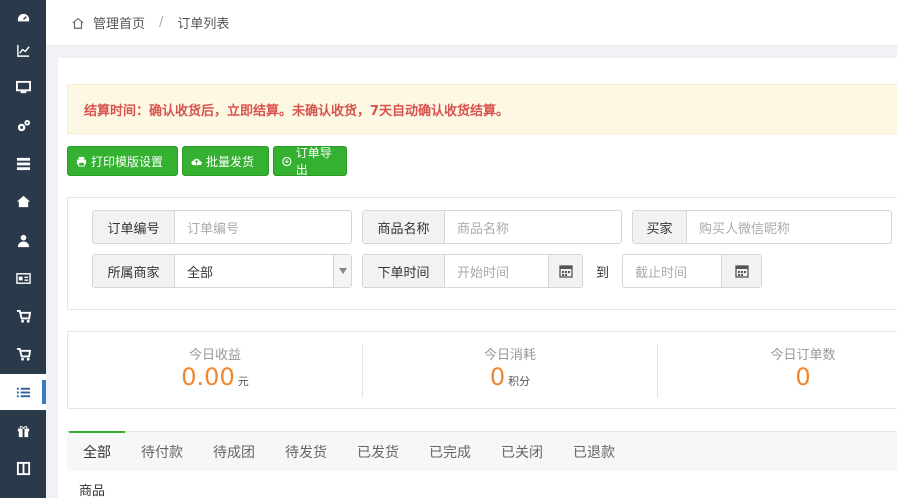 Image resolution: width=897 pixels, height=498 pixels. Describe the element at coordinates (162, 452) in the screenshot. I see `tab-pending-payment: 待付款` at that location.